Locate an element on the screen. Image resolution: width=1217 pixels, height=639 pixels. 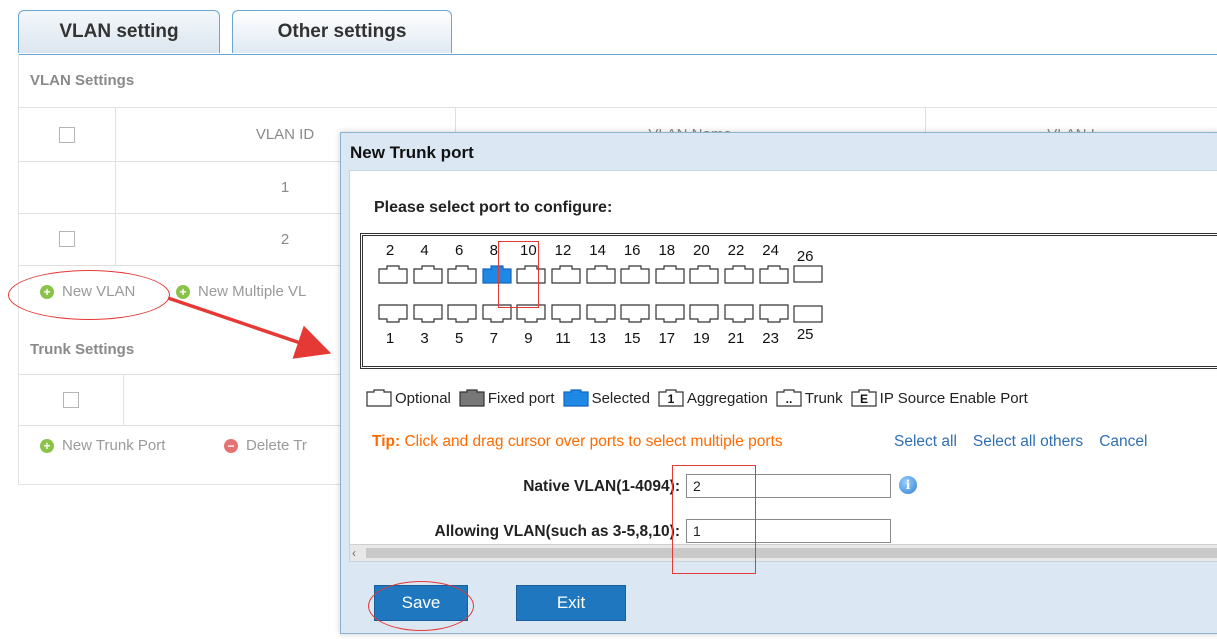
arrow-line is located at coordinates (249, 327).